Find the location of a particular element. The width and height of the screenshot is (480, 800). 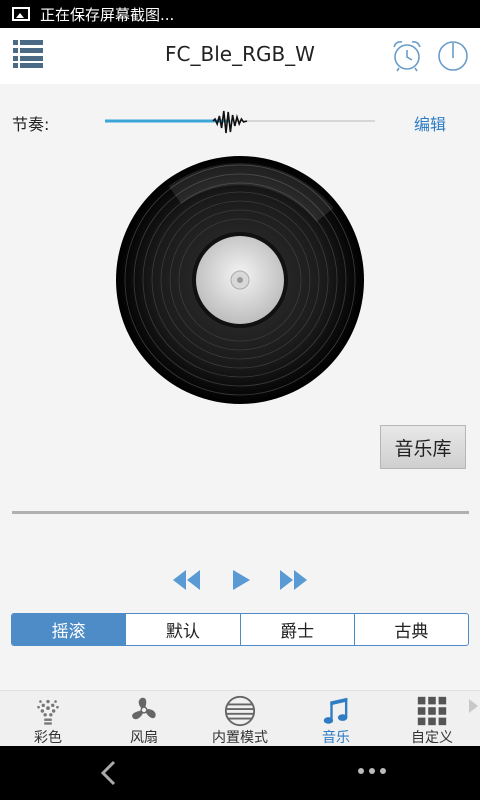

mode-rock-tab: 摇滚 is located at coordinates (69, 629).